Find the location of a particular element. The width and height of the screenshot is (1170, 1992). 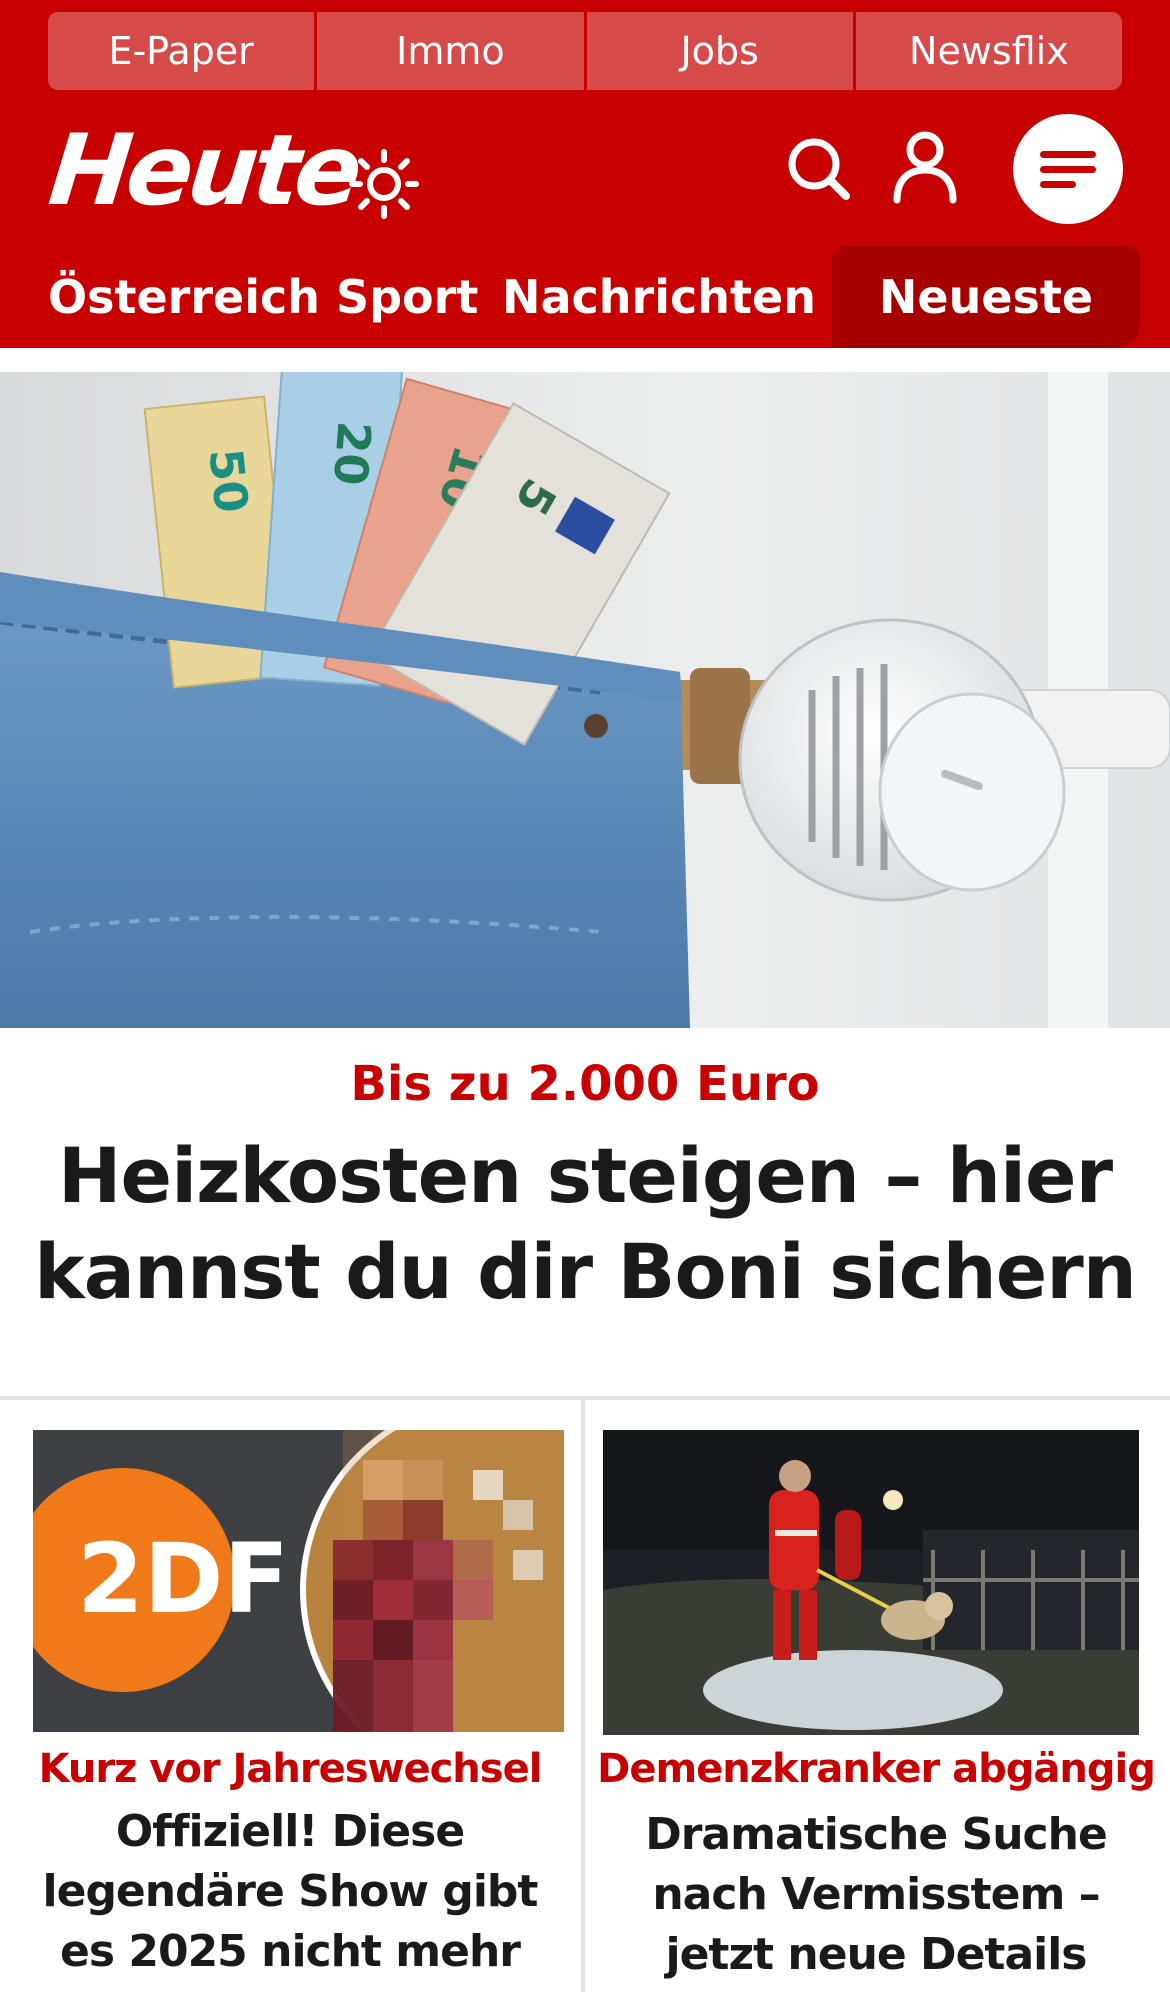

quick-links-bar: E-Paper Immo Jobs Newsflix is located at coordinates (585, 51).